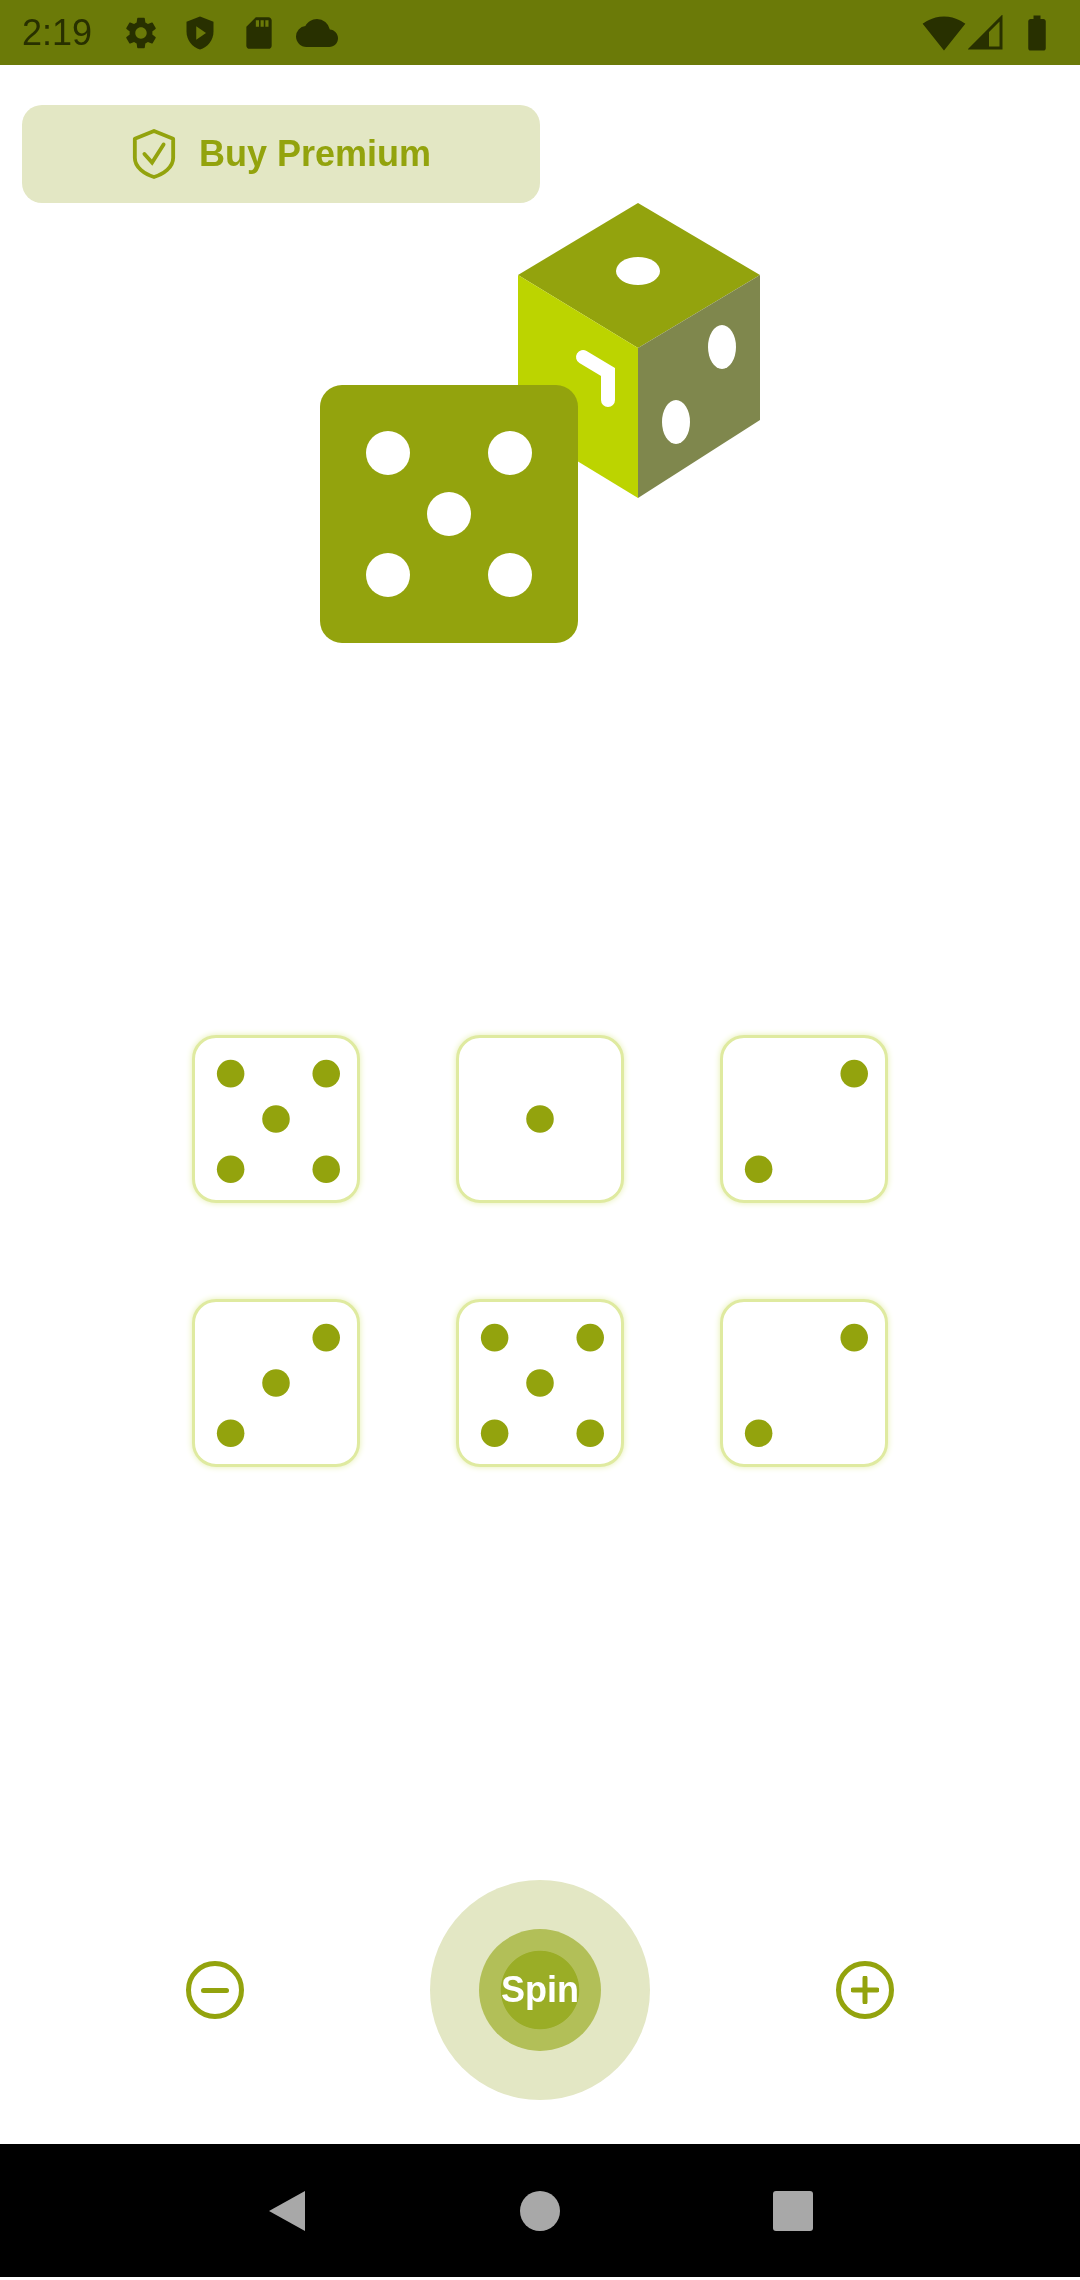  What do you see at coordinates (281, 154) in the screenshot?
I see `buy-premium-button: Buy Premium` at bounding box center [281, 154].